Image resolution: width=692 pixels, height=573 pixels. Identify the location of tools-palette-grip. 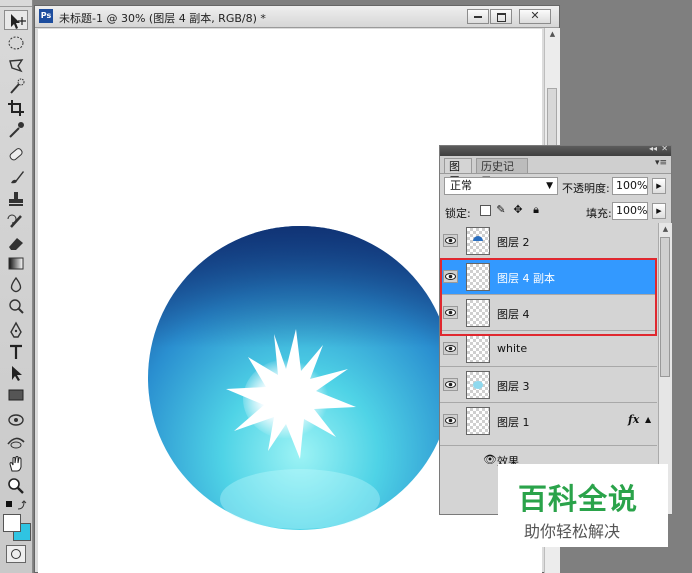
(16, 3).